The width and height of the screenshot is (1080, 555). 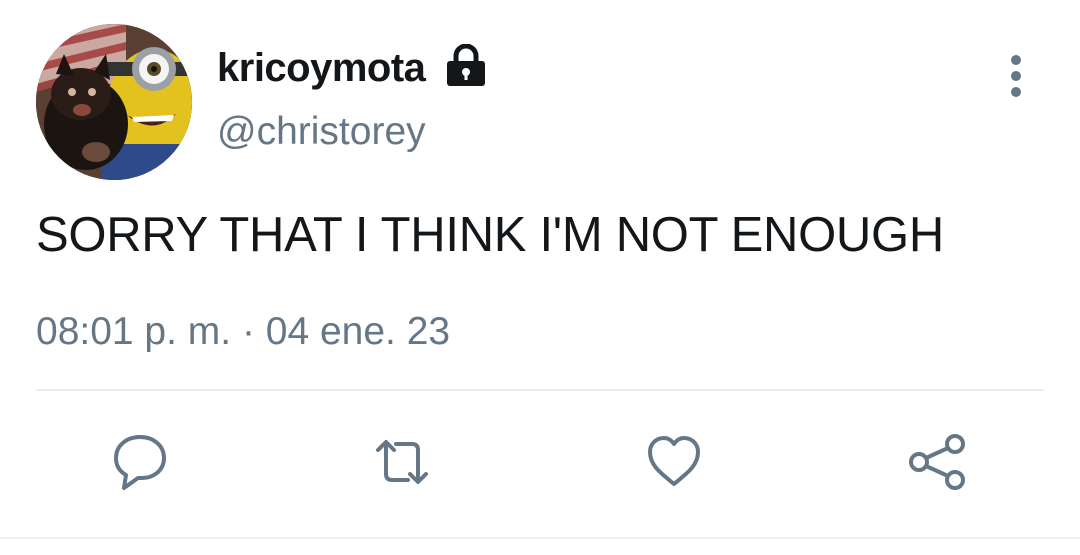 What do you see at coordinates (243, 332) in the screenshot?
I see `tweet-timestamp: 08:01 p. m. · 04 ene. 23` at bounding box center [243, 332].